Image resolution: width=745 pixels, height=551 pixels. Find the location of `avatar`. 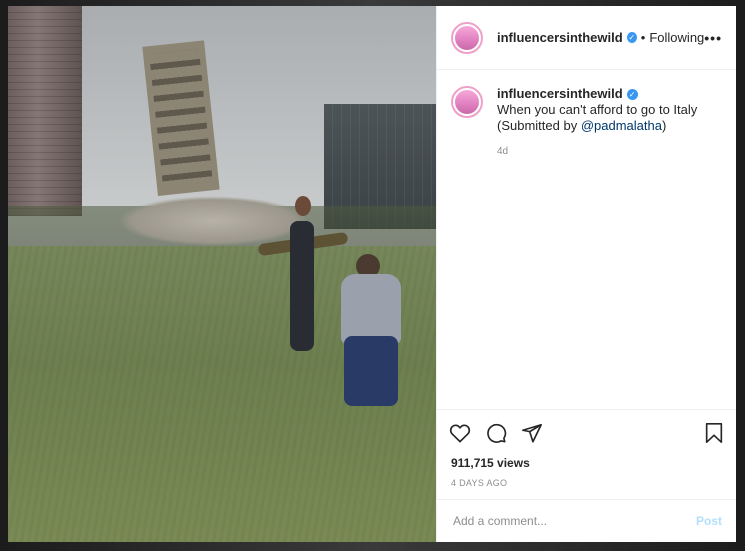

avatar is located at coordinates (467, 37).